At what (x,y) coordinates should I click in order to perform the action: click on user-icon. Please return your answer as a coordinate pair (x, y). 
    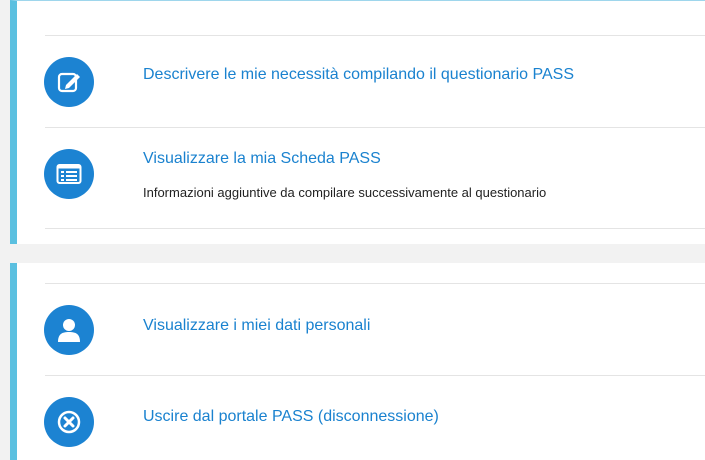
    Looking at the image, I should click on (69, 330).